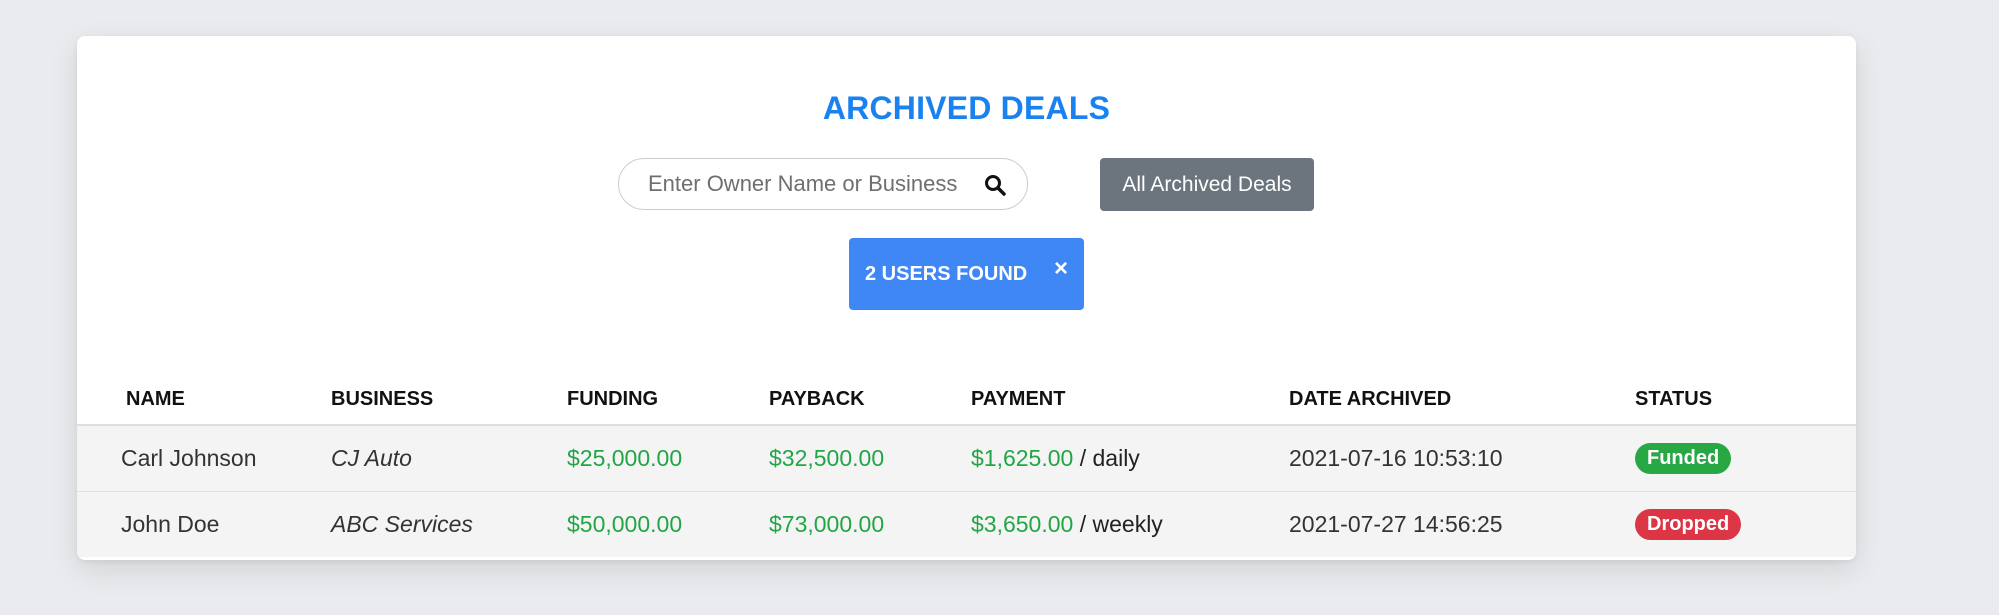 This screenshot has width=1999, height=615. Describe the element at coordinates (668, 524) in the screenshot. I see `cell-funding: $50,000.00` at that location.